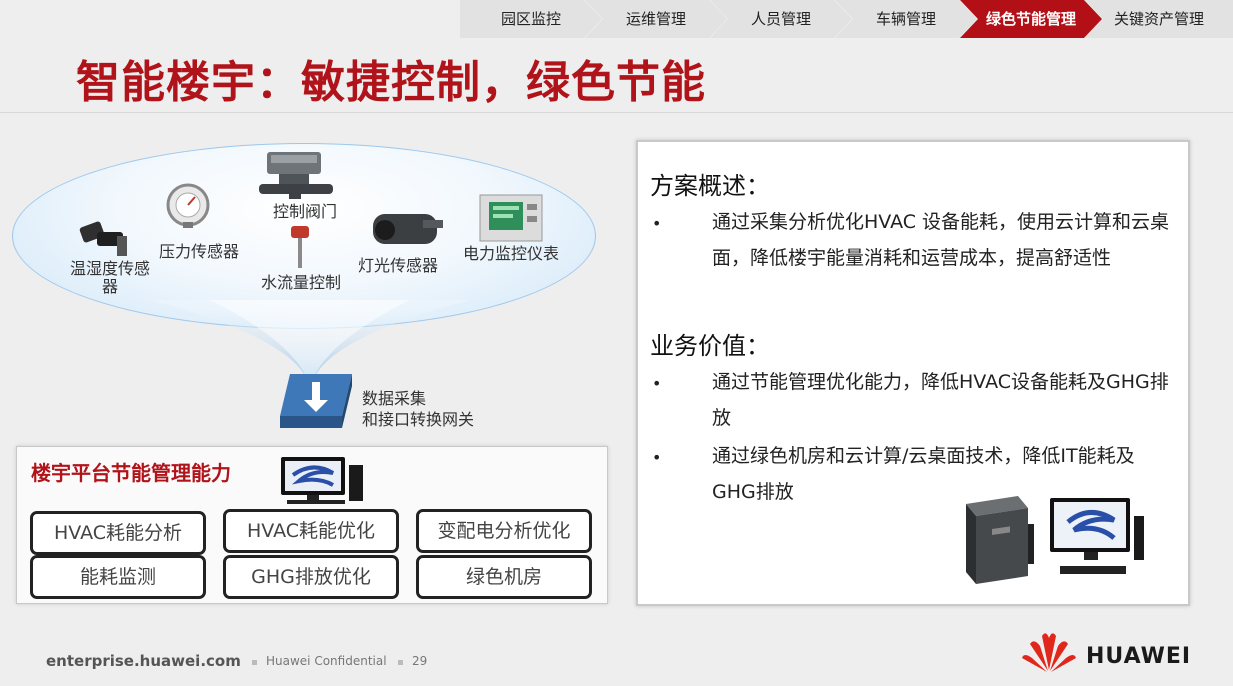  Describe the element at coordinates (397, 265) in the screenshot. I see `light-sensor-label: 灯光传感器` at that location.